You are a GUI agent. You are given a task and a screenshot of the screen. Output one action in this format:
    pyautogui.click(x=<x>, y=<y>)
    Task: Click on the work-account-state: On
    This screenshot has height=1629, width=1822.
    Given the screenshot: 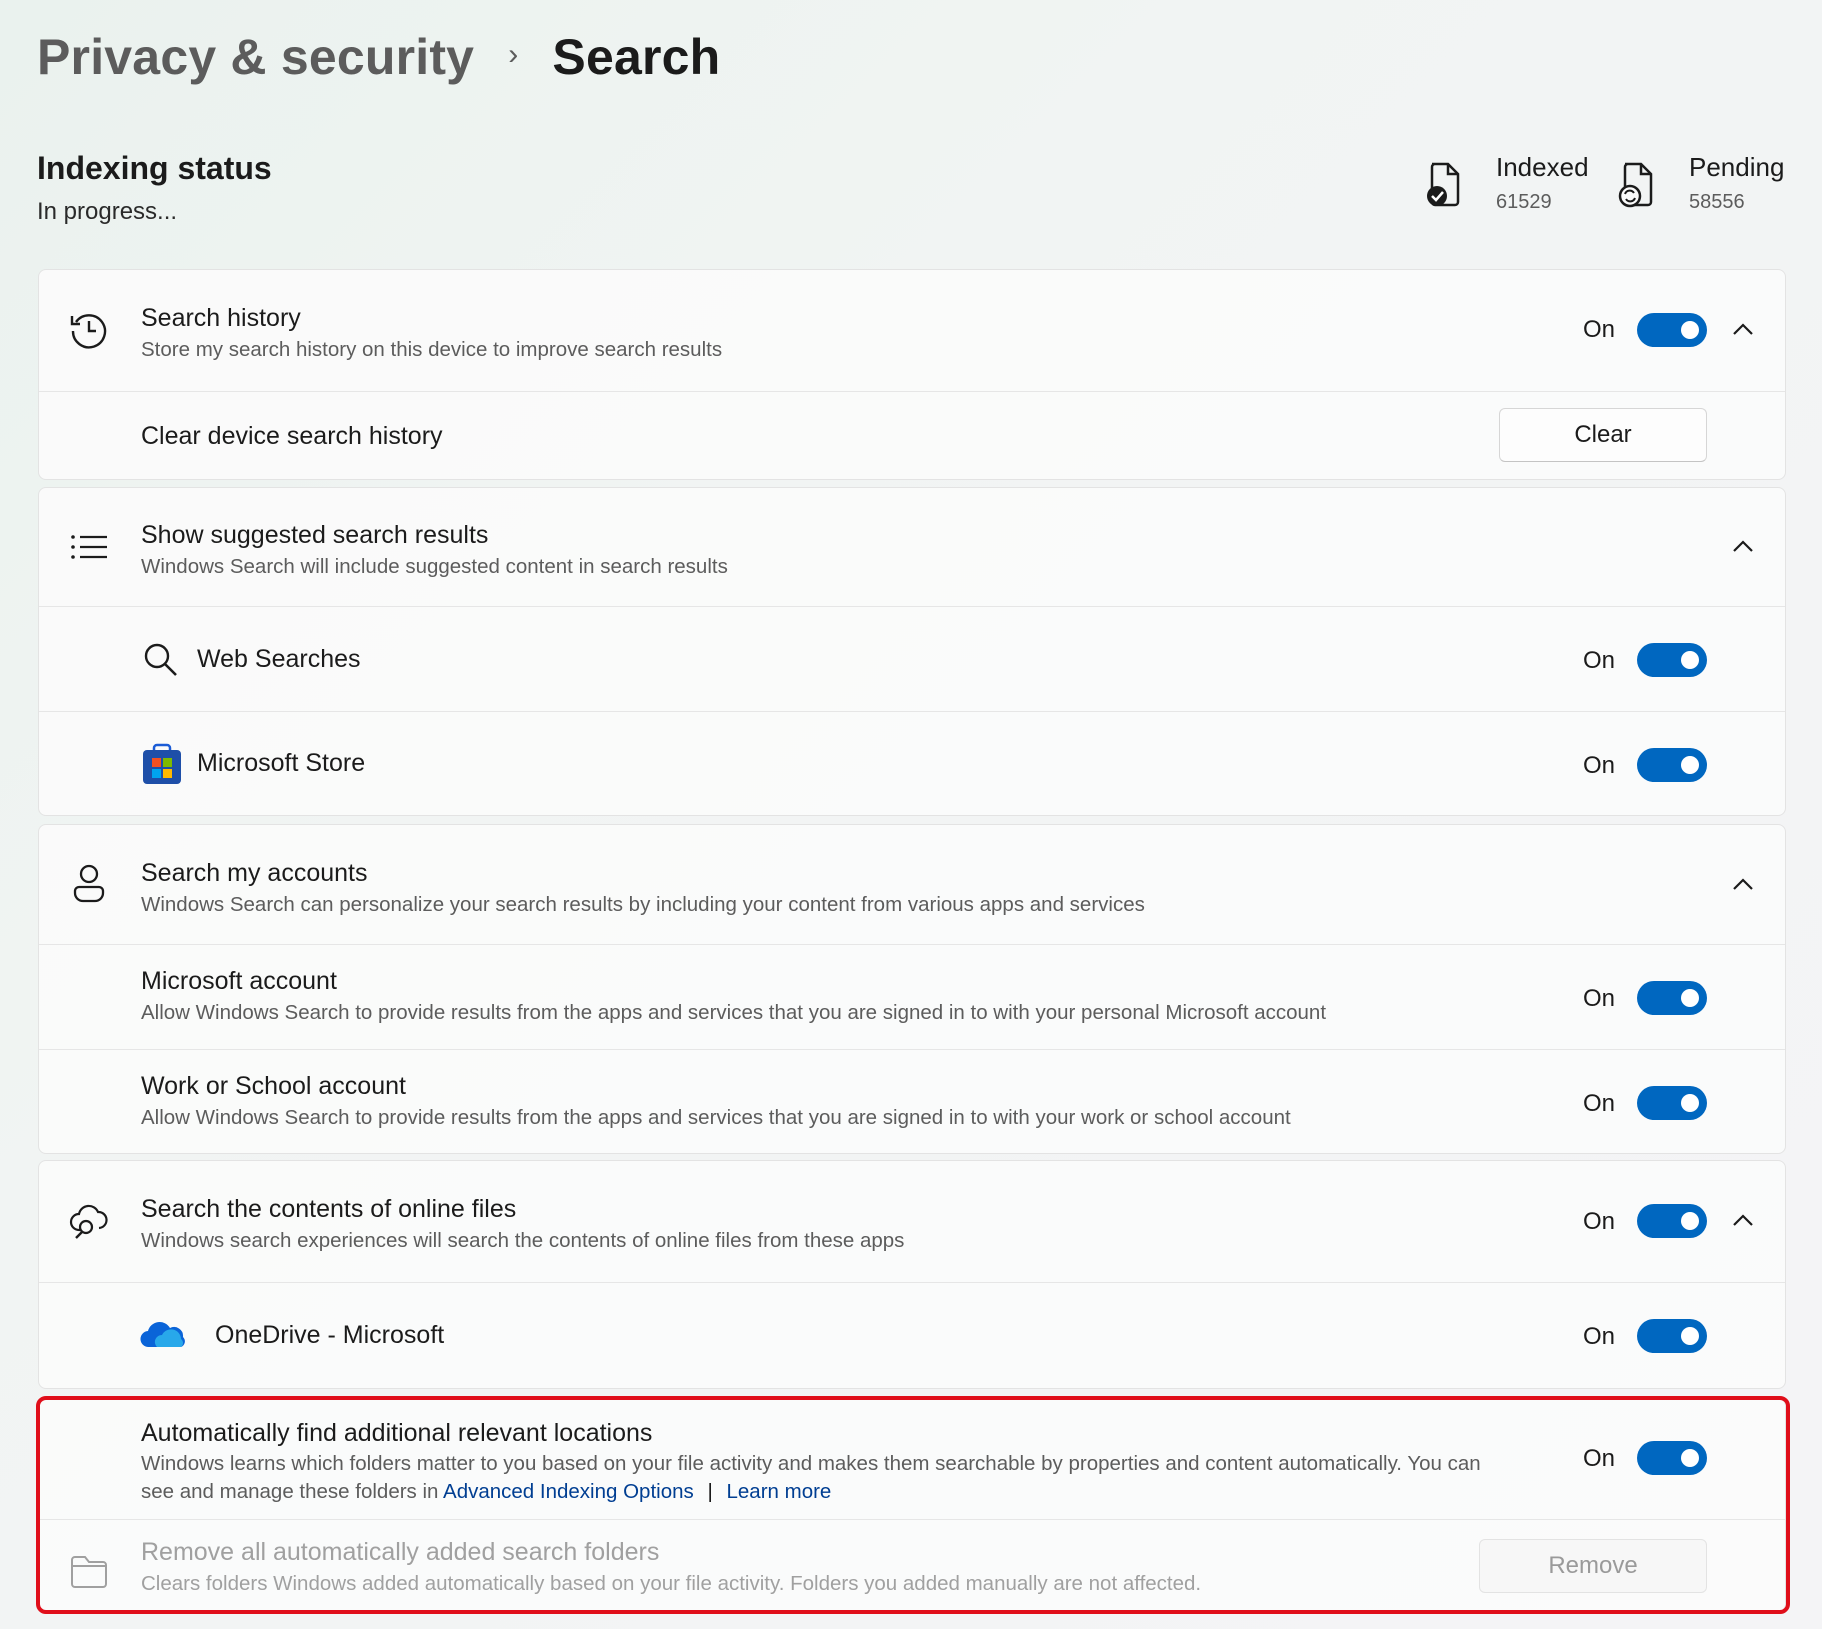 What is the action you would take?
    pyautogui.click(x=1598, y=1103)
    